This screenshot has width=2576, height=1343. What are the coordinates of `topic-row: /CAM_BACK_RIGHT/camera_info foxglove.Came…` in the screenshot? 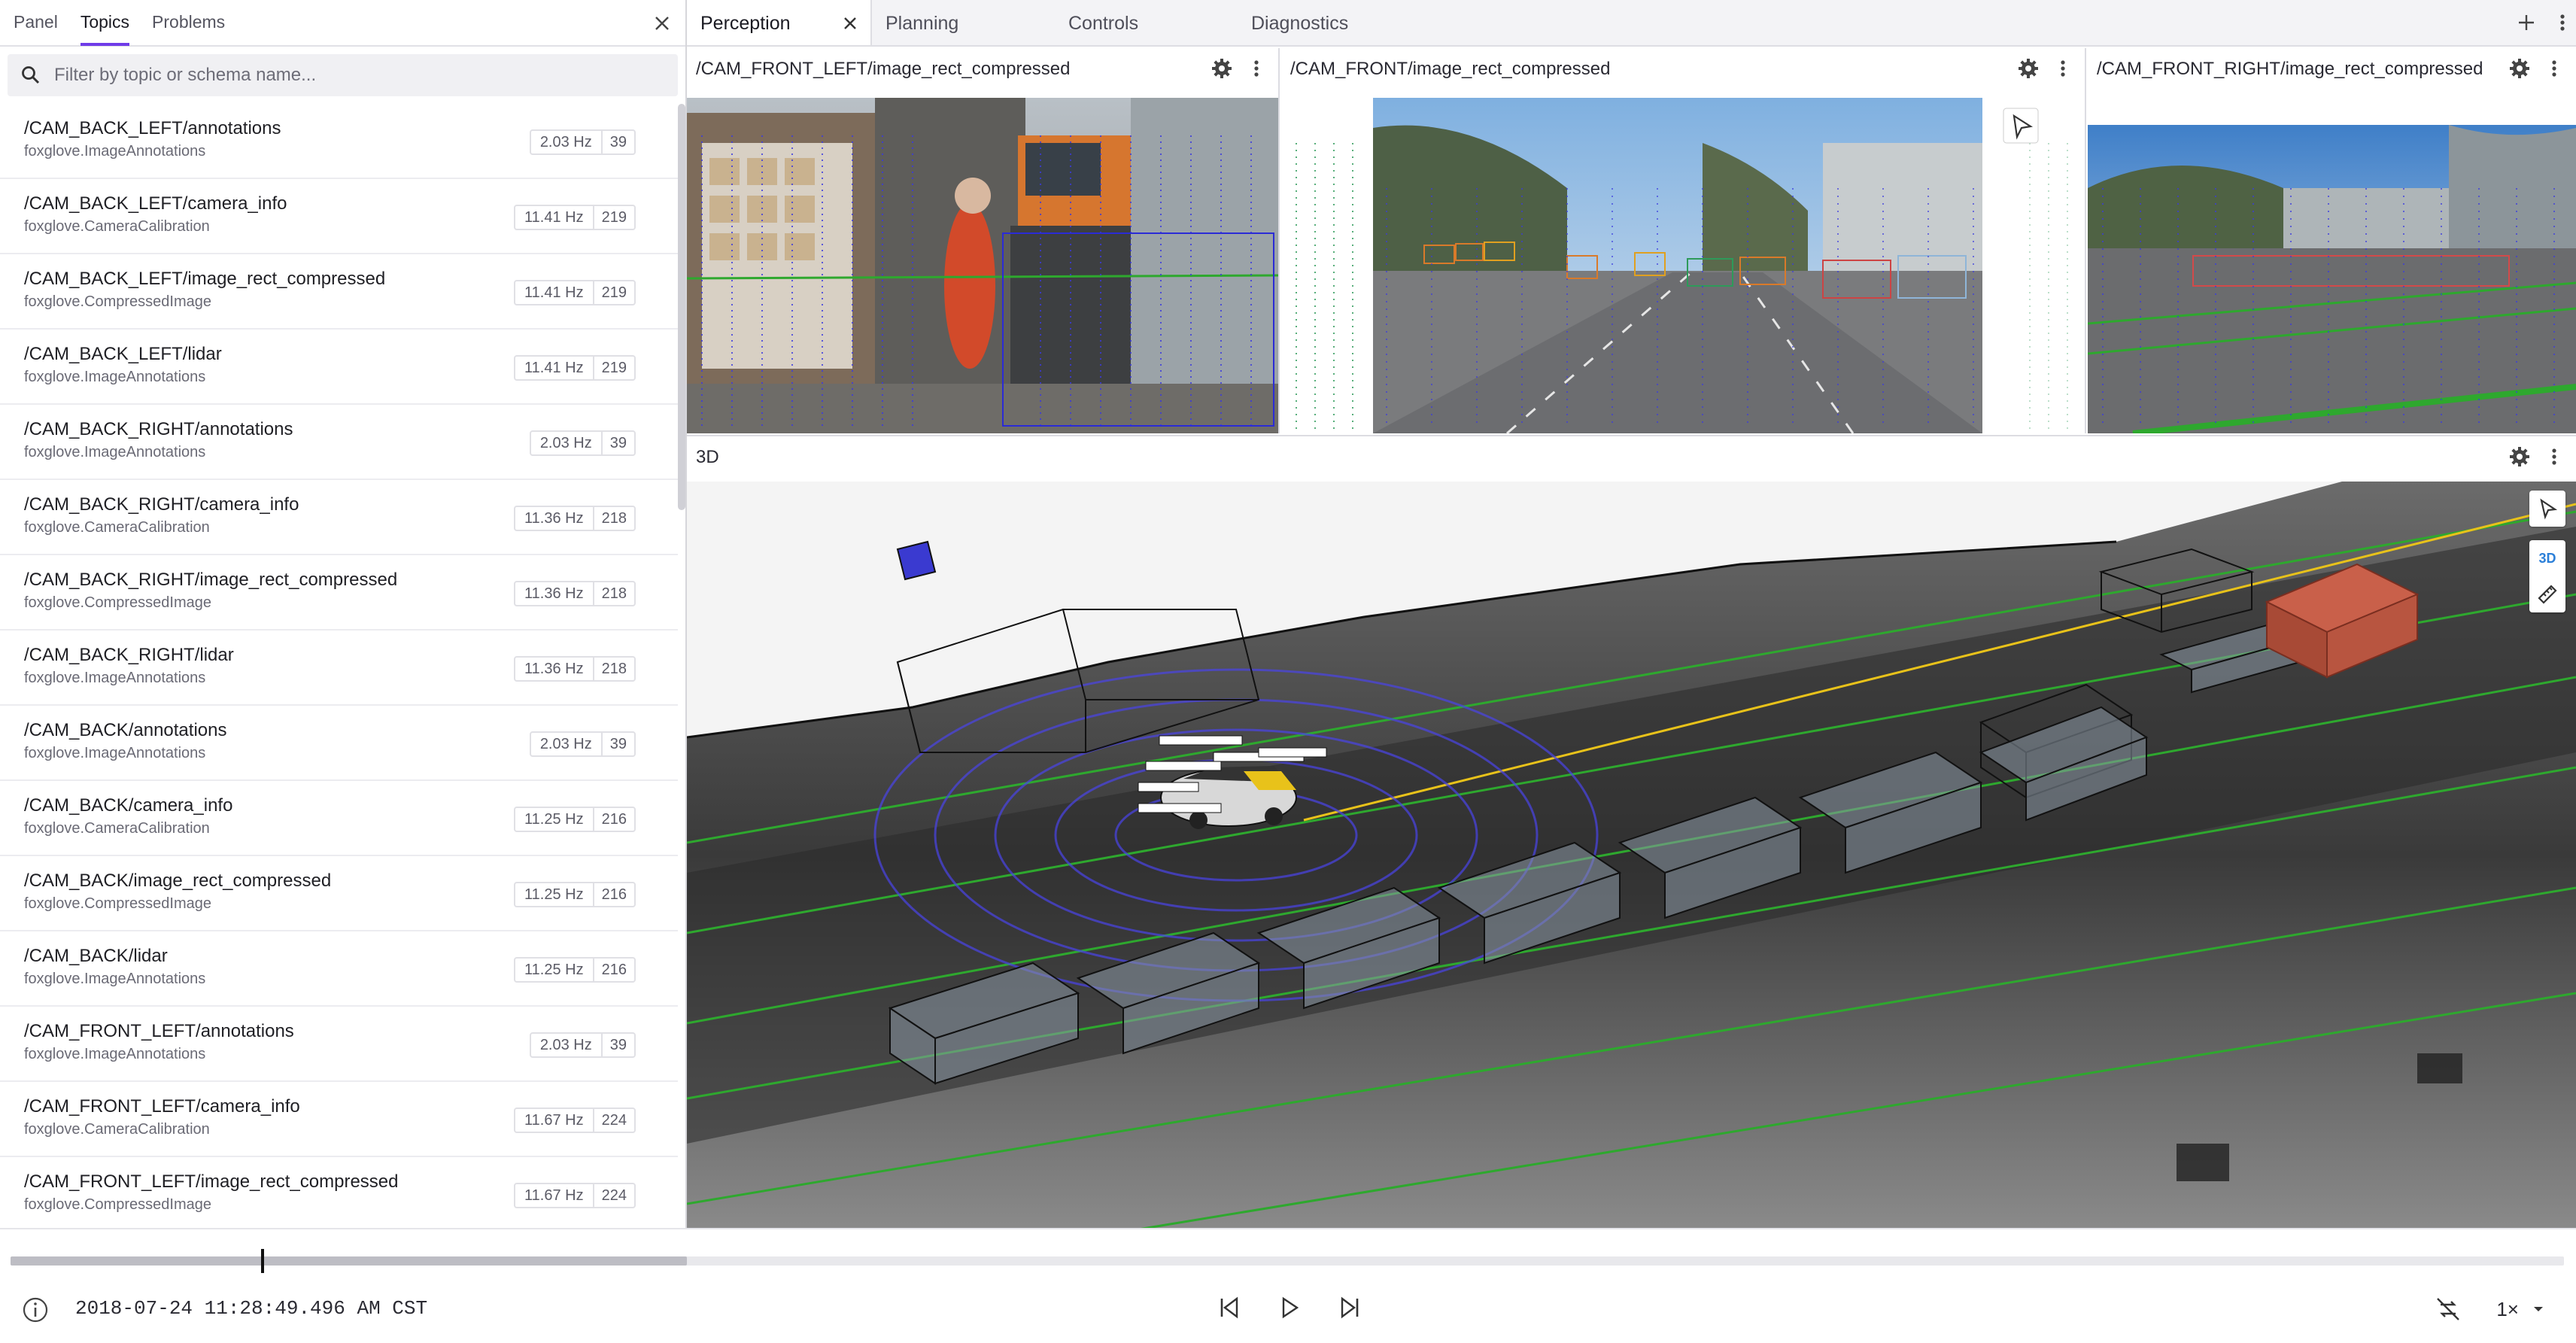 It's located at (339, 517).